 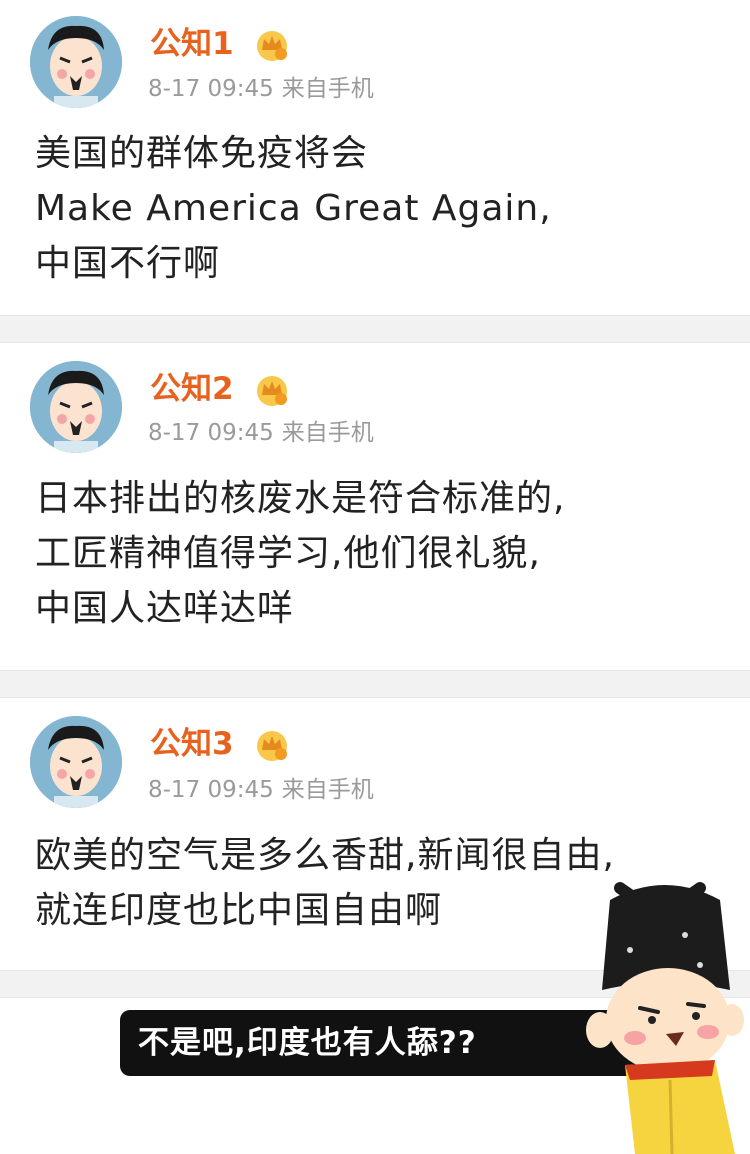 I want to click on content-line: 日本排出的核废水是符合标准的,, so click(x=300, y=498).